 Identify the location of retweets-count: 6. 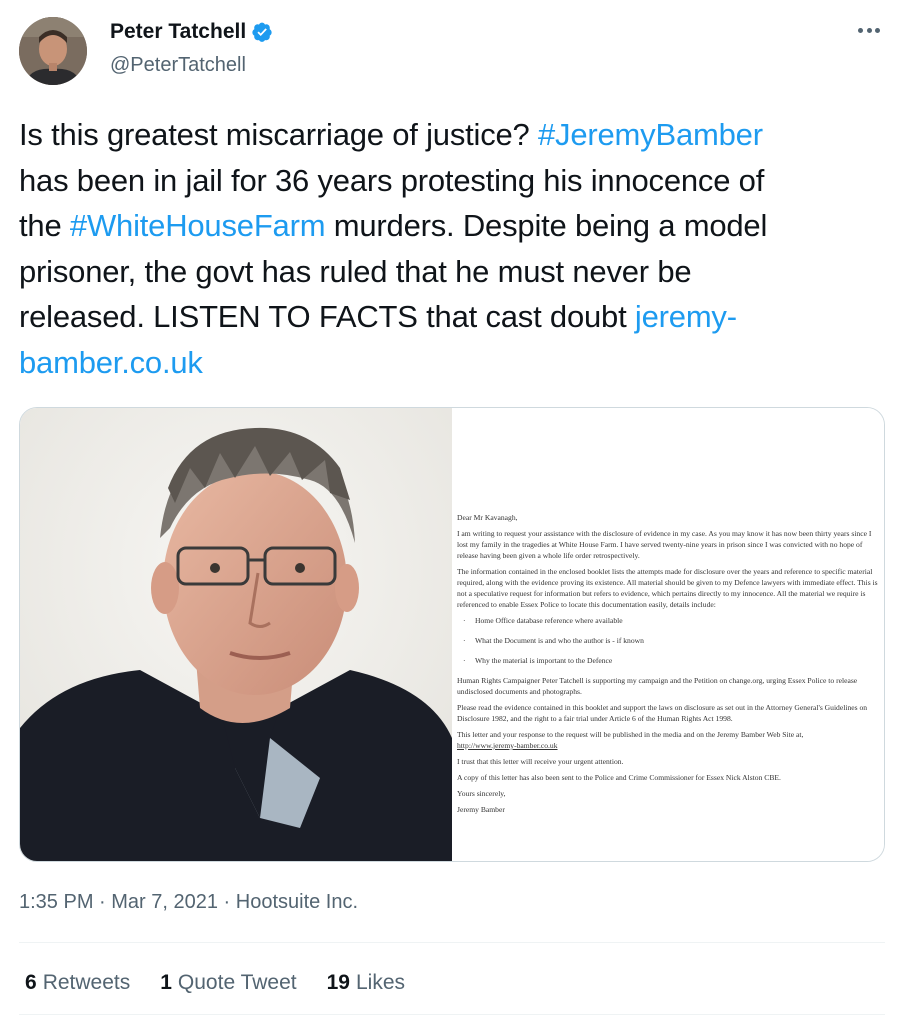
(31, 982).